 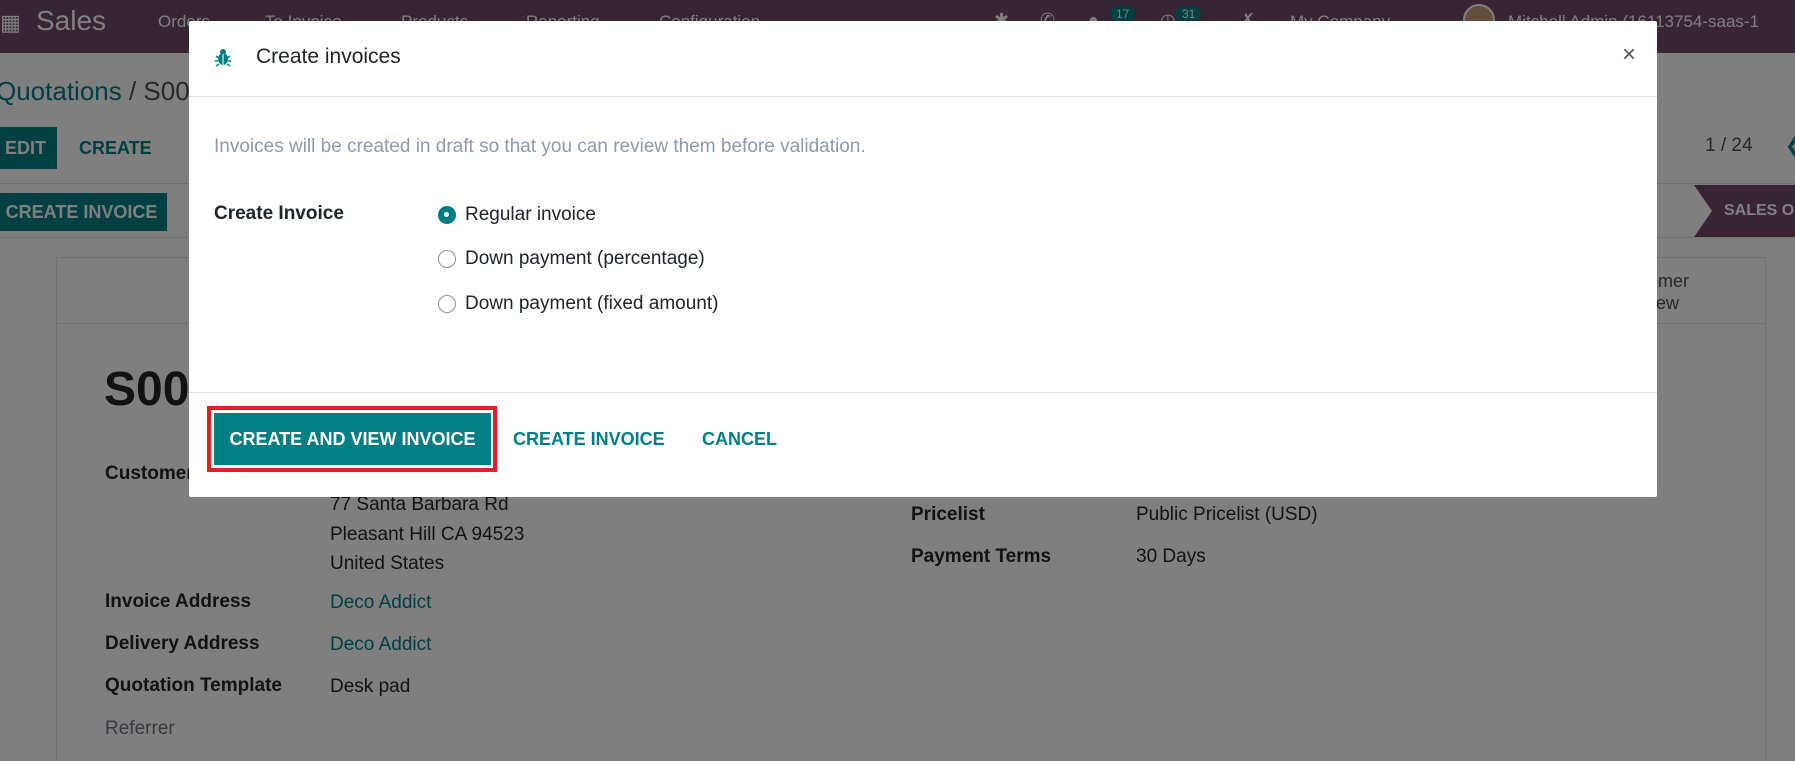 I want to click on bug-icon, so click(x=223, y=58).